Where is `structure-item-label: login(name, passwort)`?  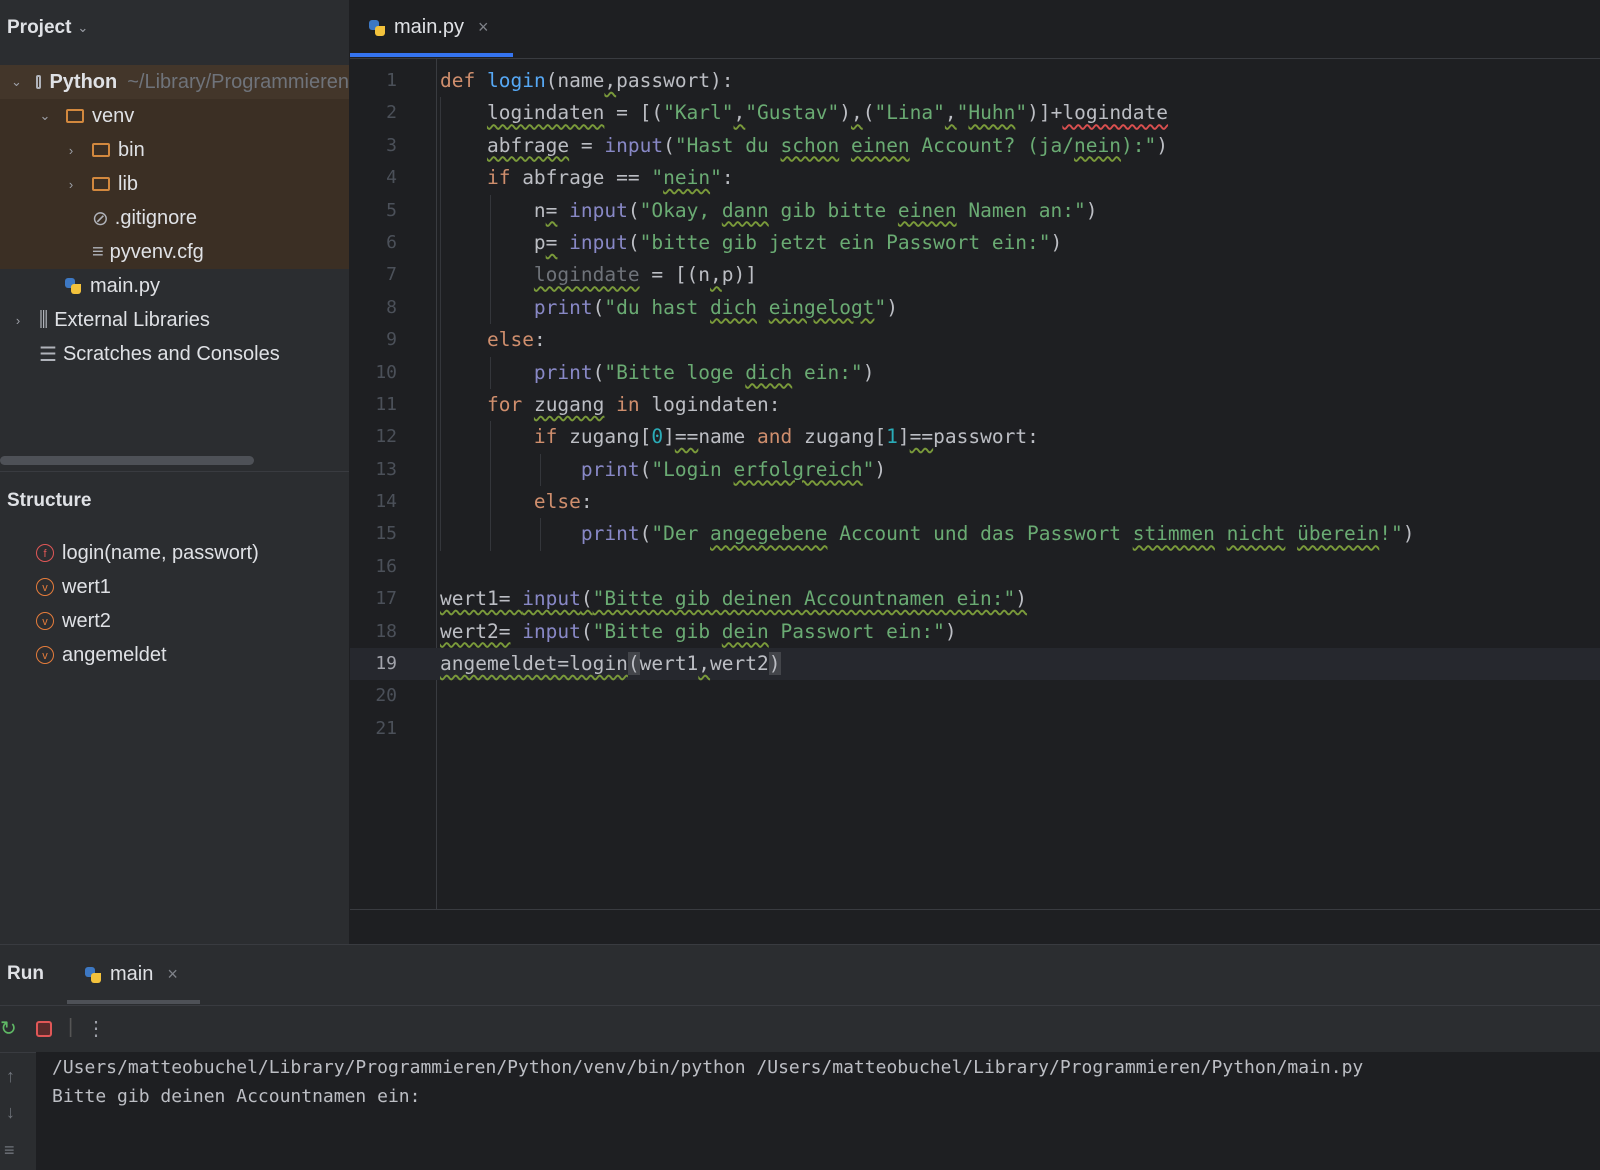 structure-item-label: login(name, passwort) is located at coordinates (160, 552).